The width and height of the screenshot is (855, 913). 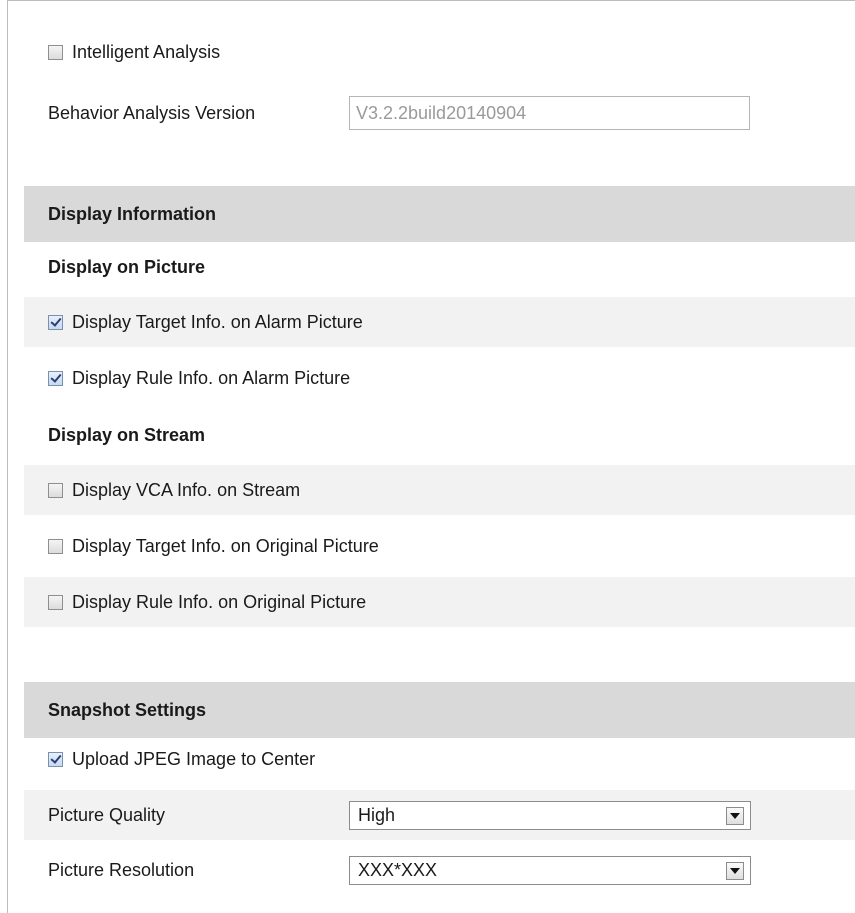 What do you see at coordinates (107, 814) in the screenshot?
I see `picture-quality-label: Picture Quality` at bounding box center [107, 814].